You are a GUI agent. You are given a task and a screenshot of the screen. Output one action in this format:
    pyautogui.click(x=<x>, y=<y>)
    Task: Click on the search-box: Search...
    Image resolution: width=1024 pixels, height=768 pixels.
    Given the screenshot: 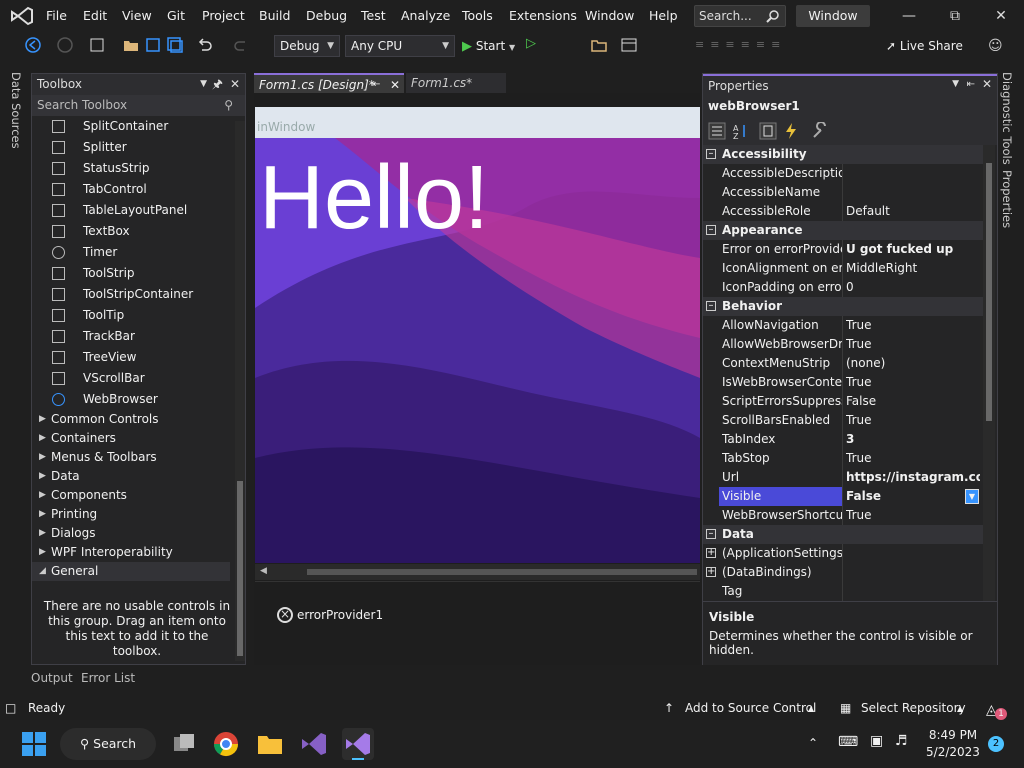 What is the action you would take?
    pyautogui.click(x=740, y=16)
    